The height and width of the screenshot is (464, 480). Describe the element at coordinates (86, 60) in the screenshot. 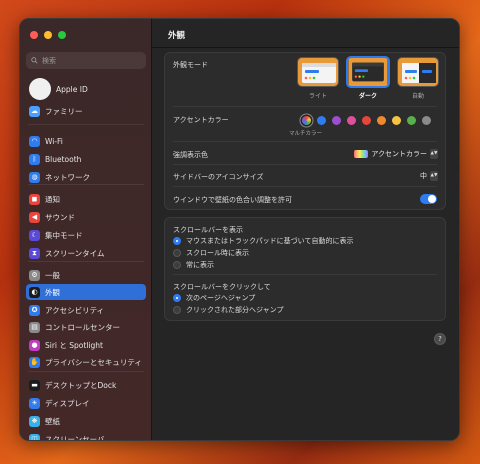

I see `search-input: 検索` at that location.